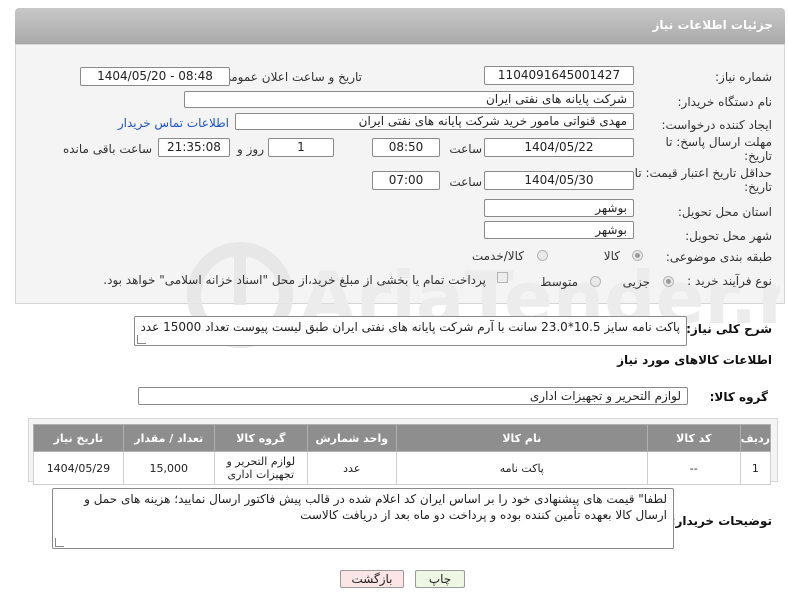  What do you see at coordinates (728, 236) in the screenshot?
I see `delivery-city-label: شهر محل تحویل:` at bounding box center [728, 236].